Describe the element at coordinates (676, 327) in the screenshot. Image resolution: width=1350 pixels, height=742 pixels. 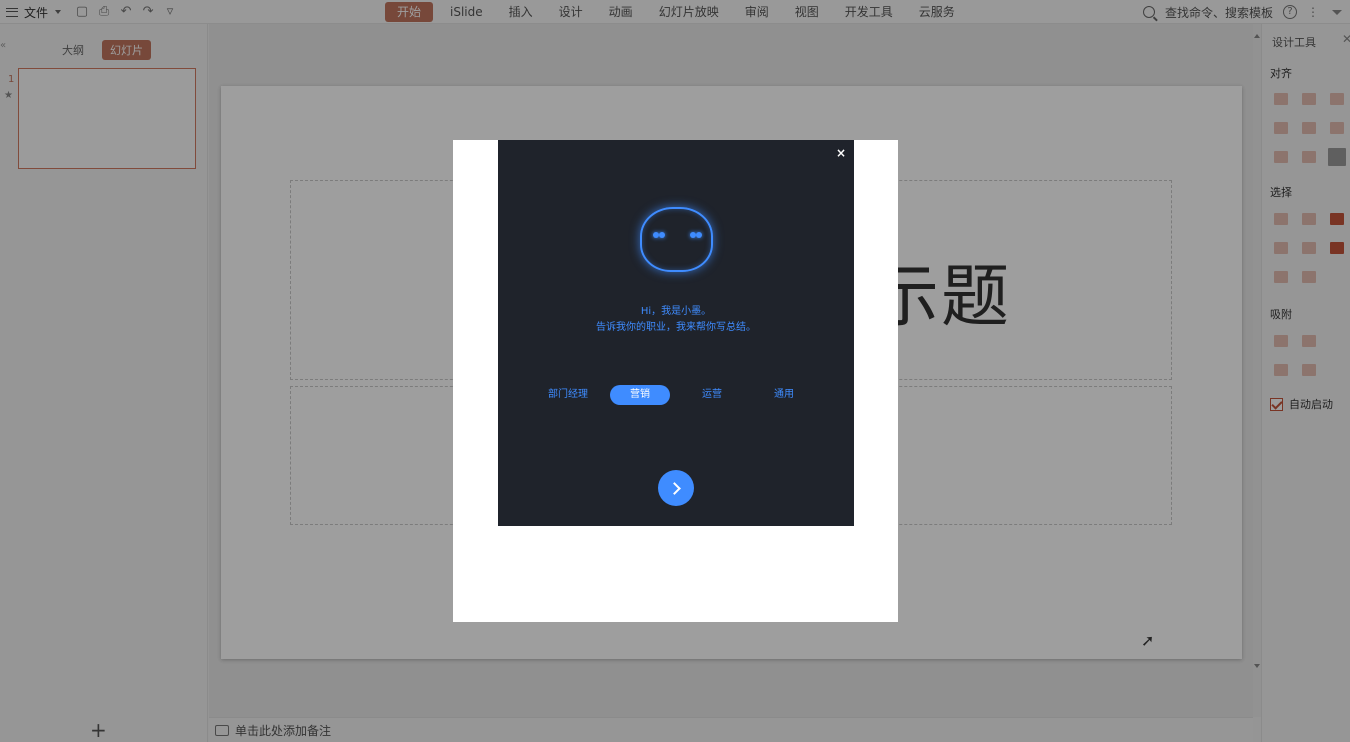
I see `greeting-line-2: 告诉我你的职业，我来帮你写总结。` at that location.